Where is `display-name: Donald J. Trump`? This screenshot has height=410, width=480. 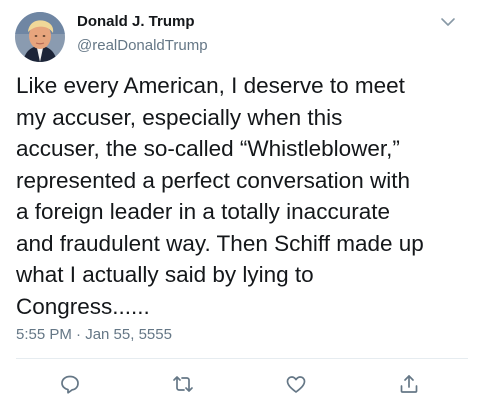 display-name: Donald J. Trump is located at coordinates (136, 21).